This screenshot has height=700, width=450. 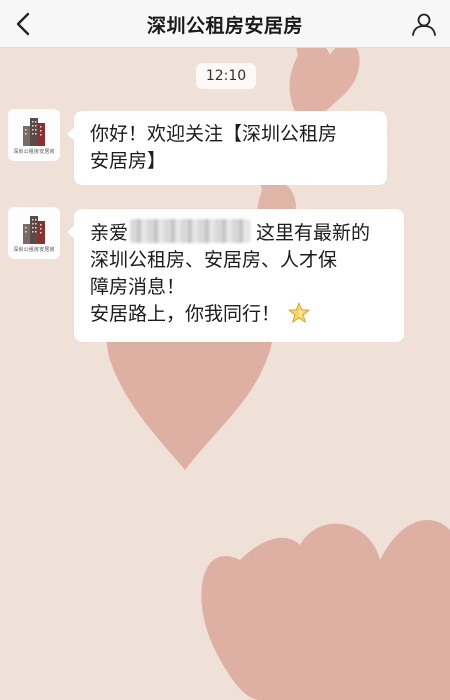 What do you see at coordinates (128, 161) in the screenshot?
I see `message-text-line: 安居房】` at bounding box center [128, 161].